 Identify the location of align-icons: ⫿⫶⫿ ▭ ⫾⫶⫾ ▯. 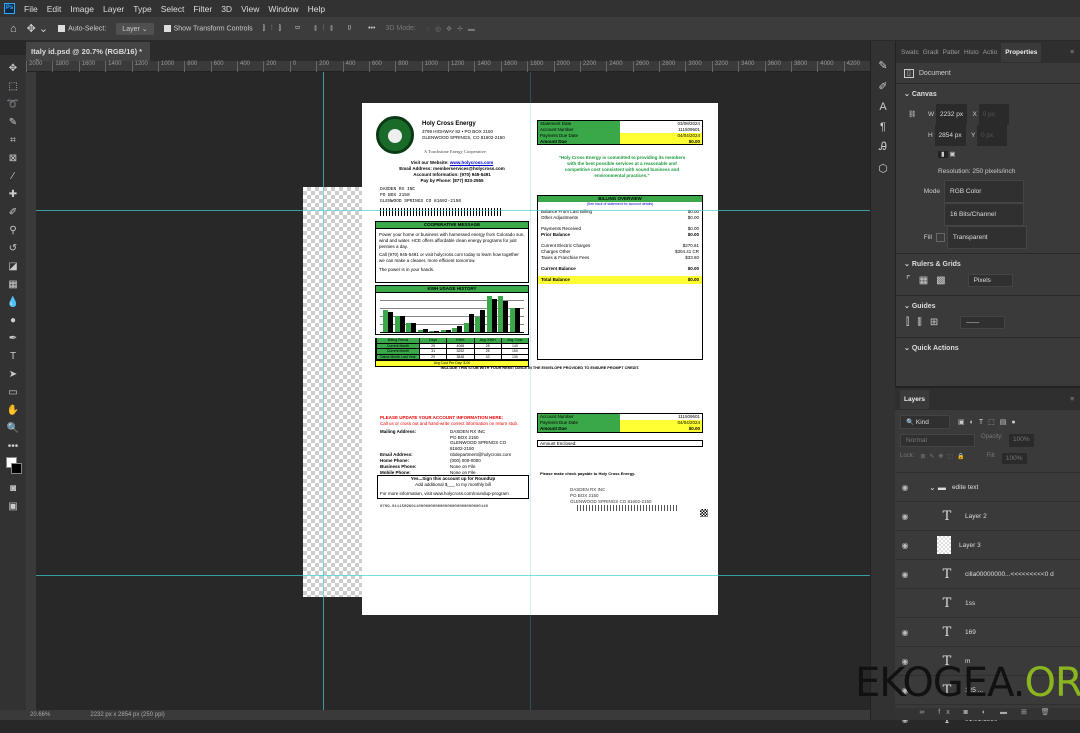
(311, 29).